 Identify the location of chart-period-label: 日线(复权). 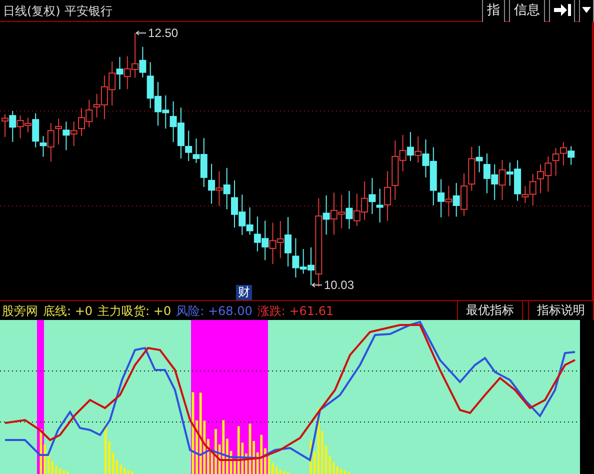
(31, 11).